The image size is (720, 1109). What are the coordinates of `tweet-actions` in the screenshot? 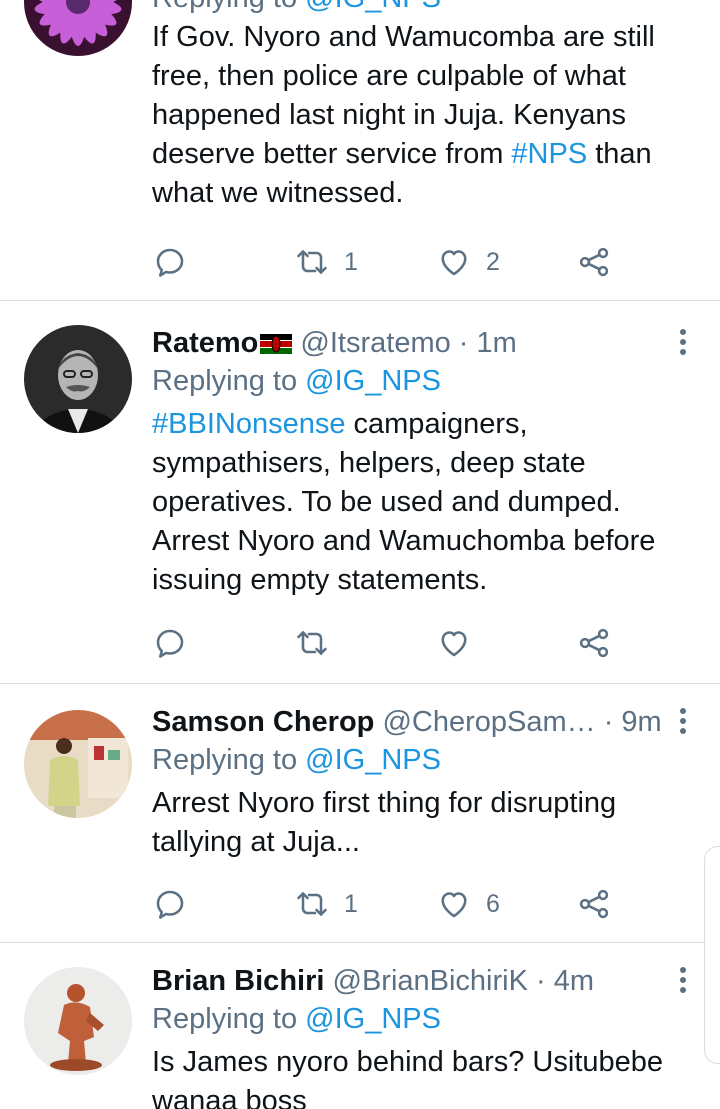 It's located at (392, 643).